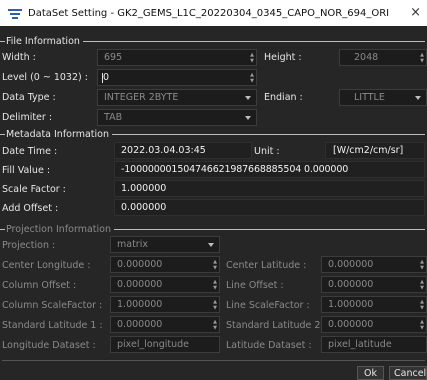  What do you see at coordinates (248, 97) in the screenshot?
I see `data-type-dropdown-arrow-icon` at bounding box center [248, 97].